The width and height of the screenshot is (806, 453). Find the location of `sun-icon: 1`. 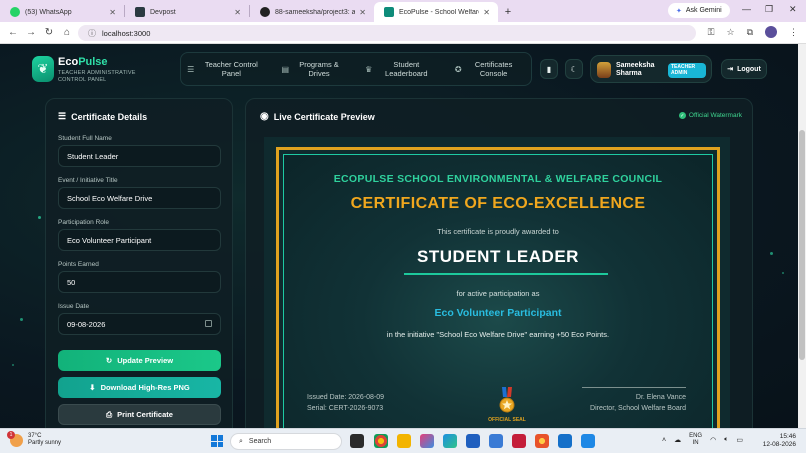

sun-icon: 1 is located at coordinates (15, 438).